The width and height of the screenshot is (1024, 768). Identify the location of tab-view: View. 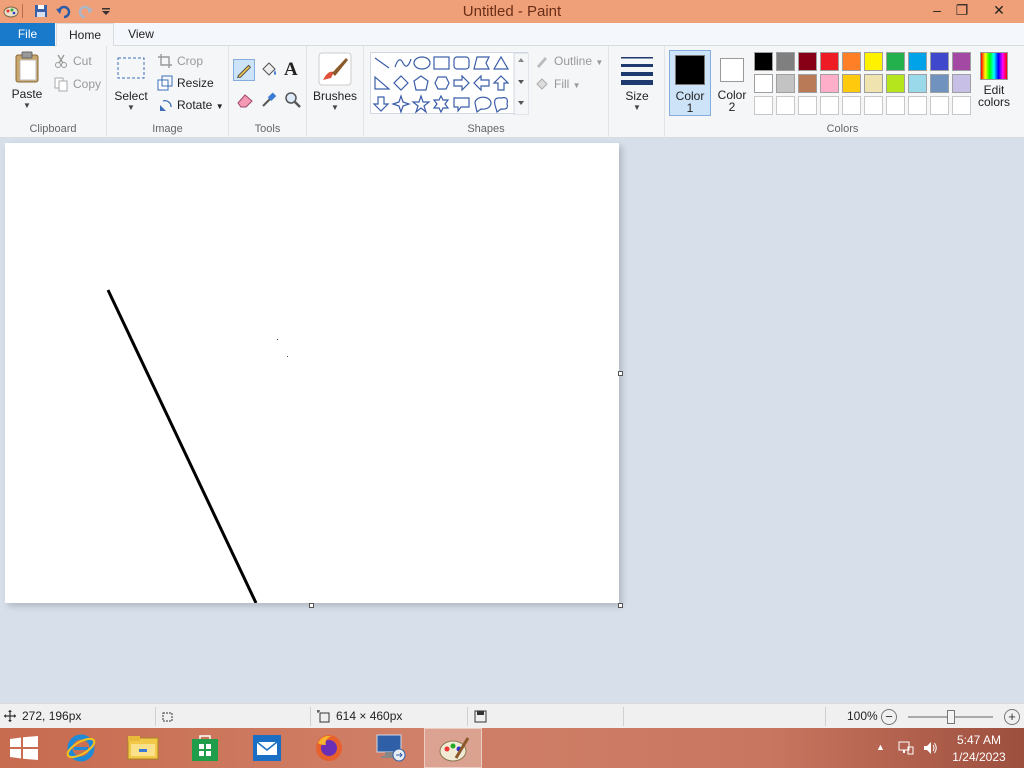
(141, 34).